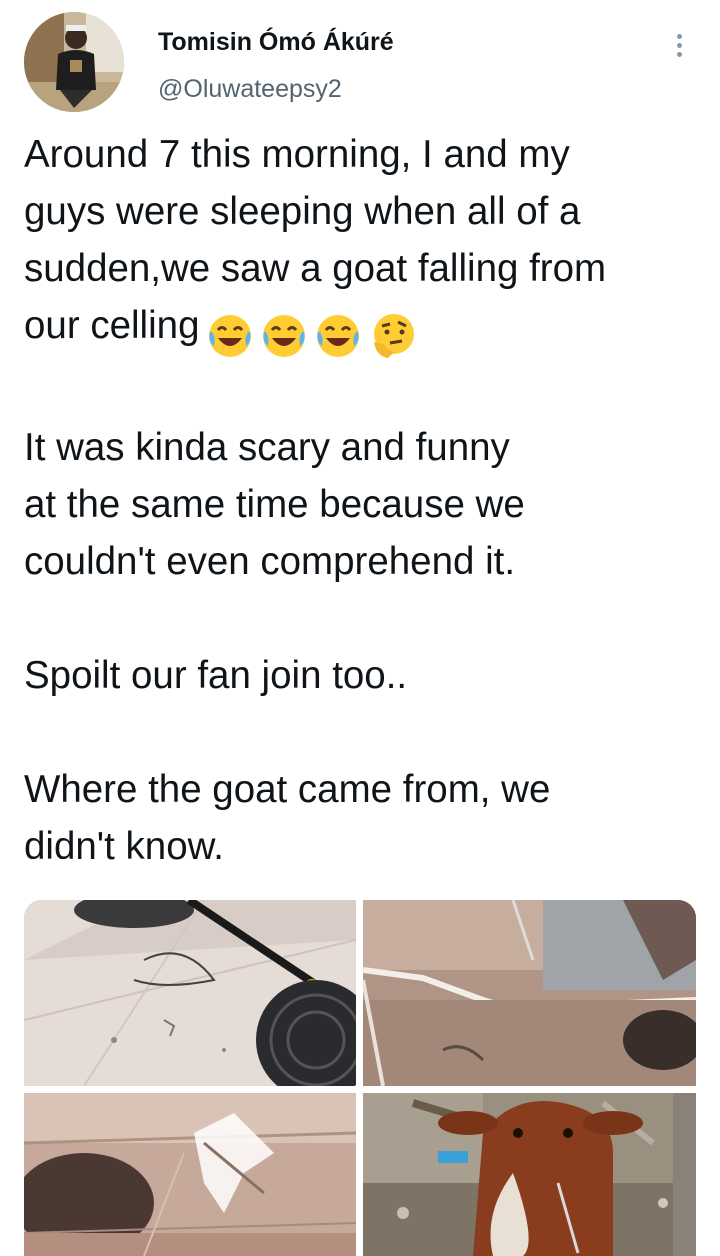 The image size is (720, 1256). I want to click on tweet-line: guys were sleeping when all of a, so click(302, 211).